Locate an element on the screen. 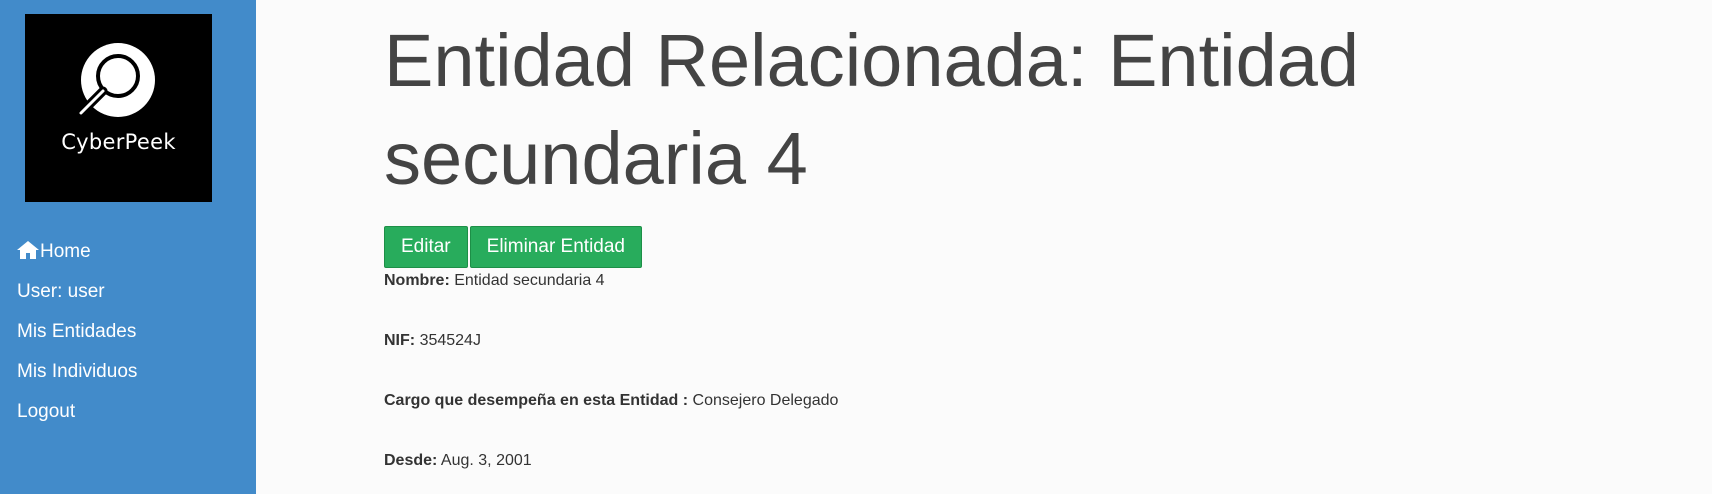  nav-my-entities: Mis Entidades is located at coordinates (77, 340).